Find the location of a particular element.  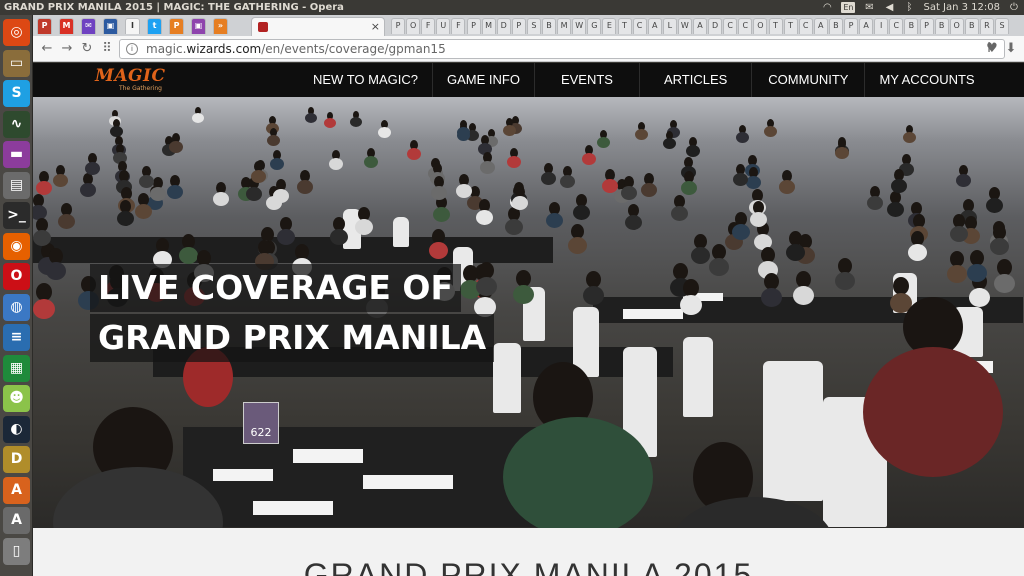

nav-events: EVENTS is located at coordinates (586, 80).